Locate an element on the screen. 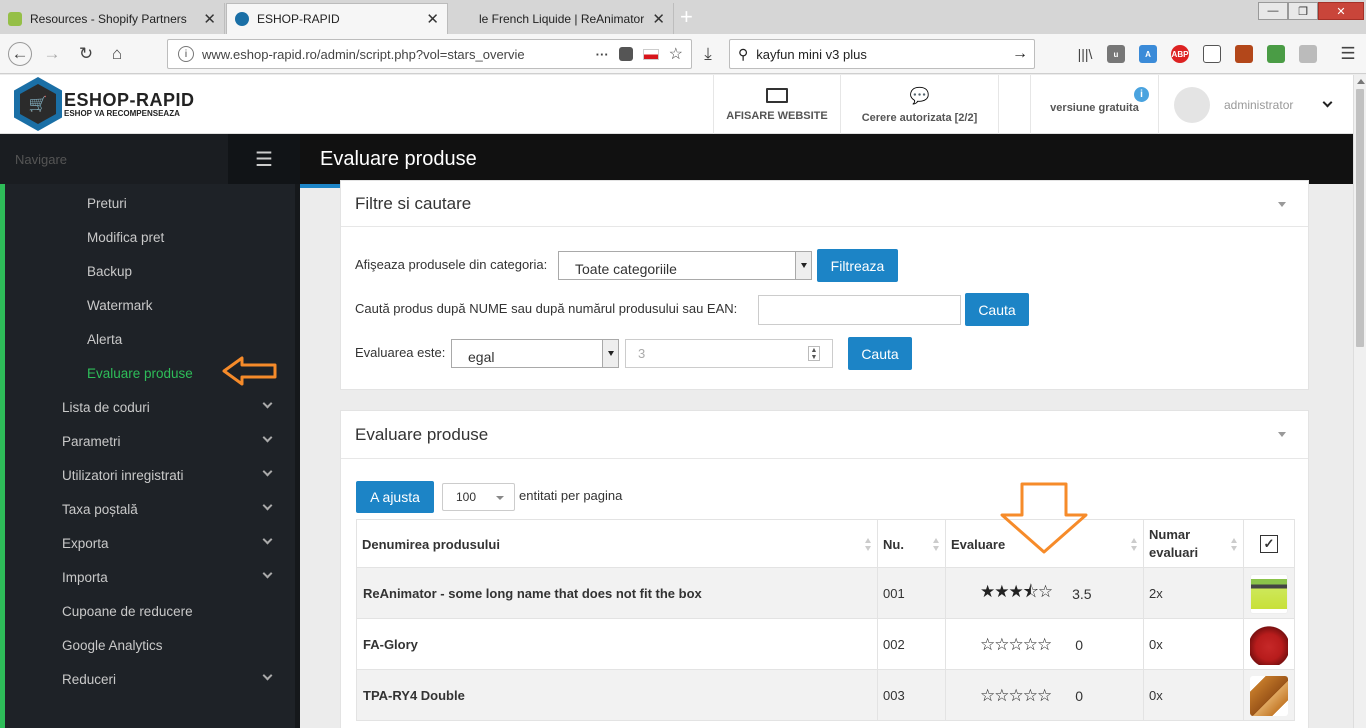  search-button: Cauta is located at coordinates (997, 309).